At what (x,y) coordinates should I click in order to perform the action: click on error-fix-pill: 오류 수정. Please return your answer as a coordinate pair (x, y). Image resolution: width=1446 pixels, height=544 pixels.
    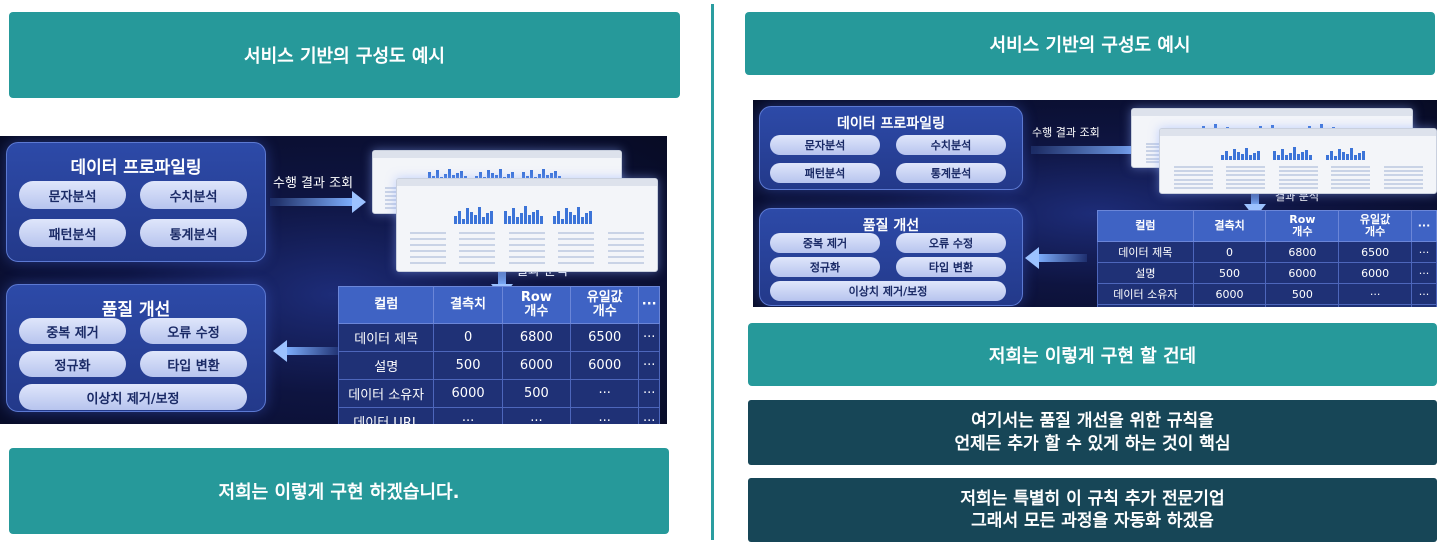
    Looking at the image, I should click on (193, 331).